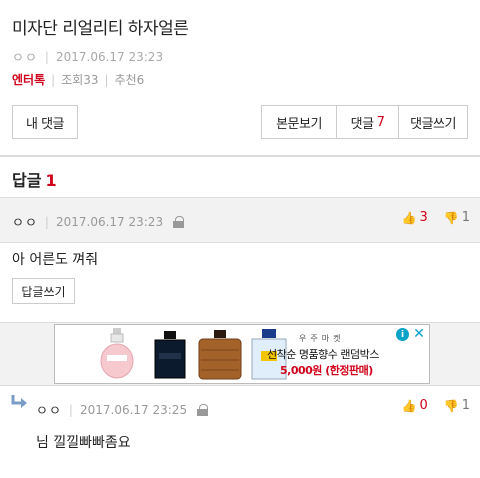 This screenshot has width=480, height=478. I want to click on post-stats: 엔터톡 | 조회33 | 추천6, so click(240, 79).